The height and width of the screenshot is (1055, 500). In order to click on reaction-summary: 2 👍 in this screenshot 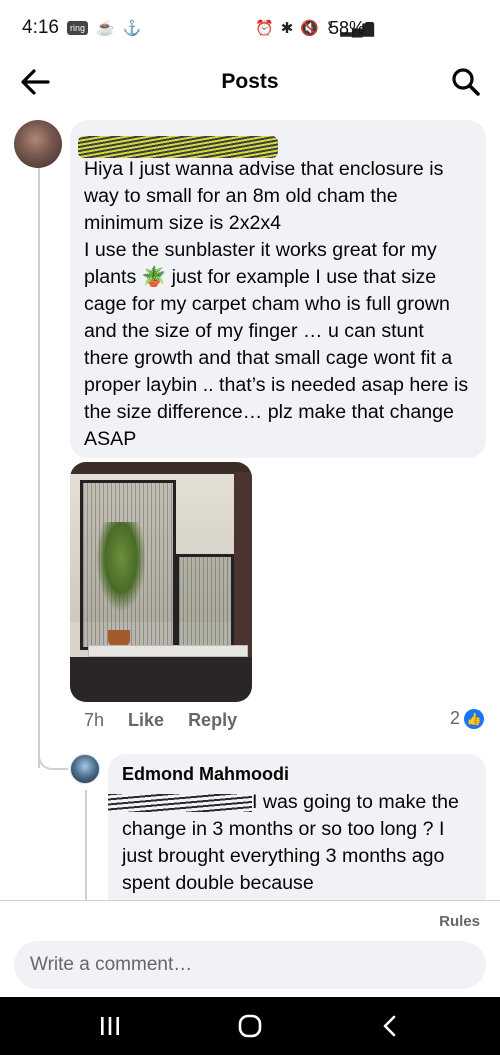, I will do `click(467, 718)`.